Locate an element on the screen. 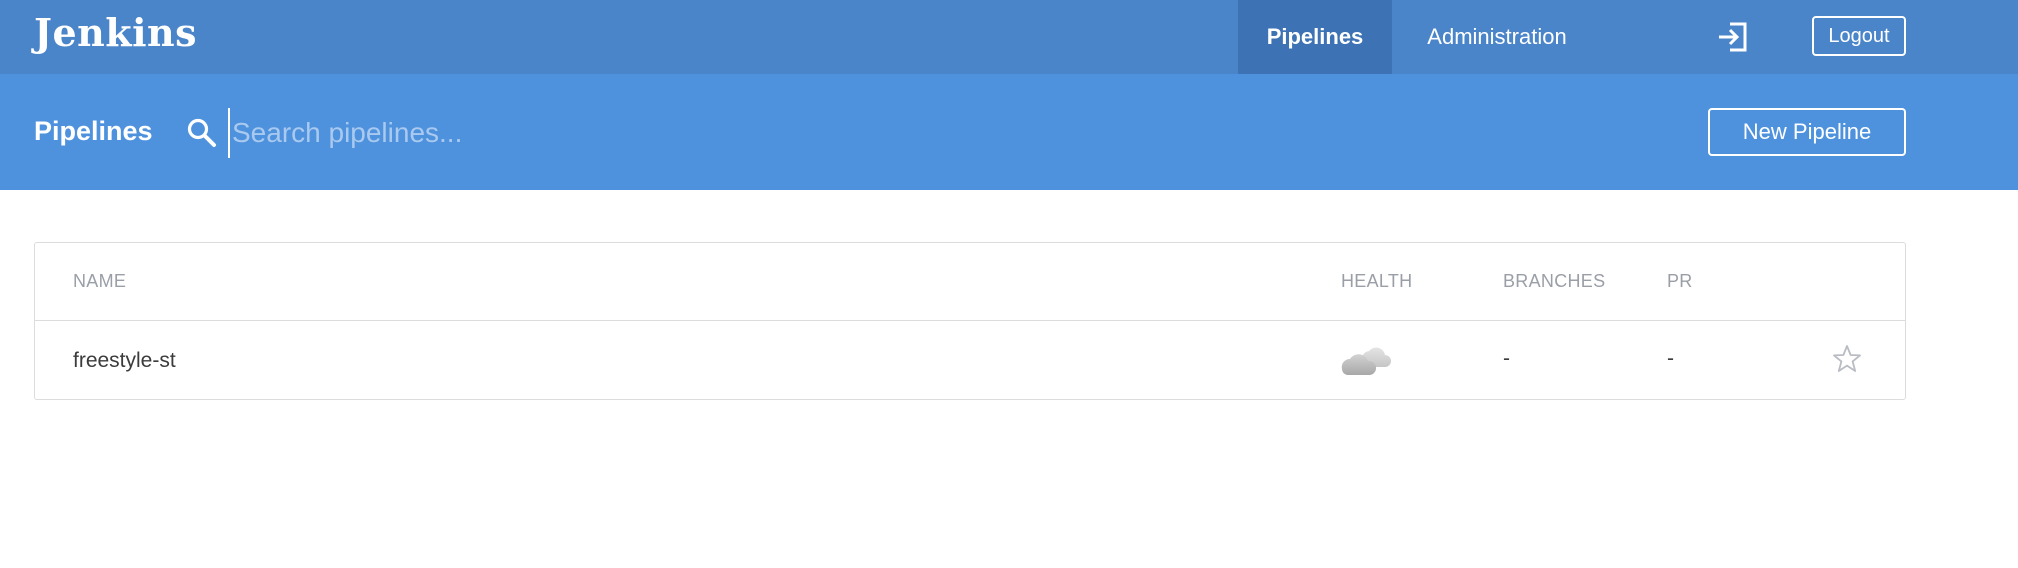  column-header-health: HEALTH is located at coordinates (1376, 281).